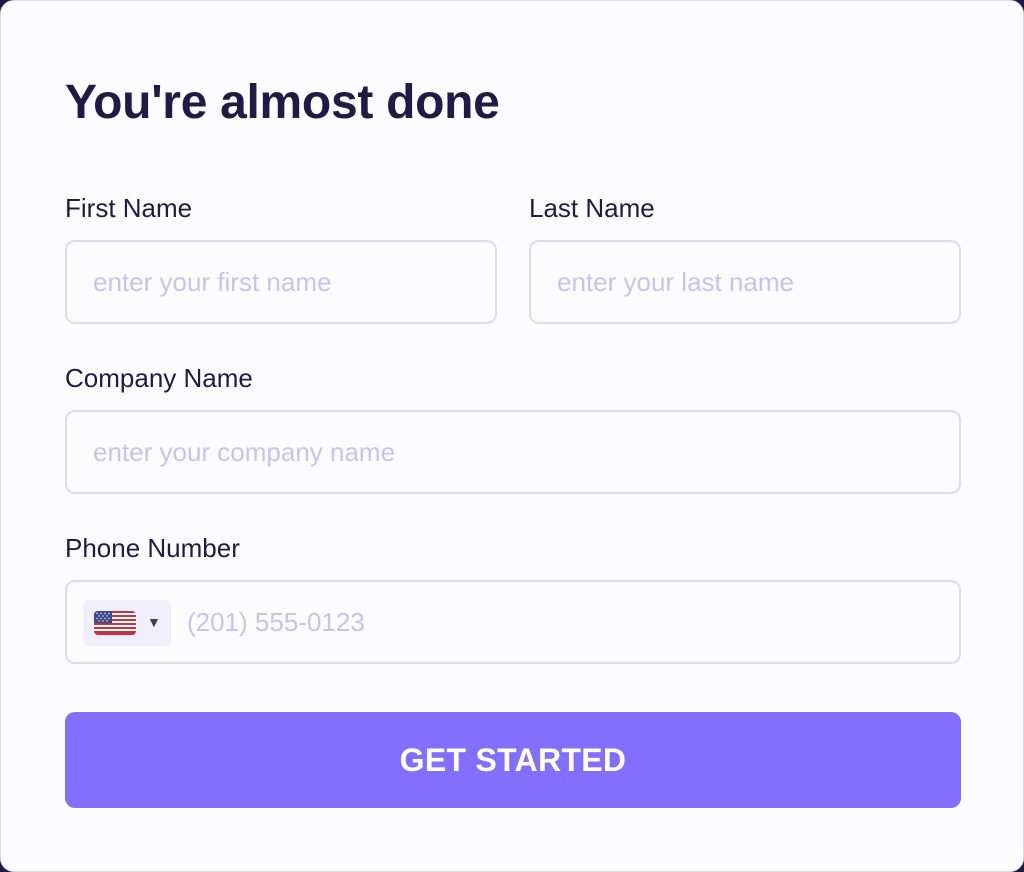  What do you see at coordinates (115, 623) in the screenshot?
I see `us-flag-icon` at bounding box center [115, 623].